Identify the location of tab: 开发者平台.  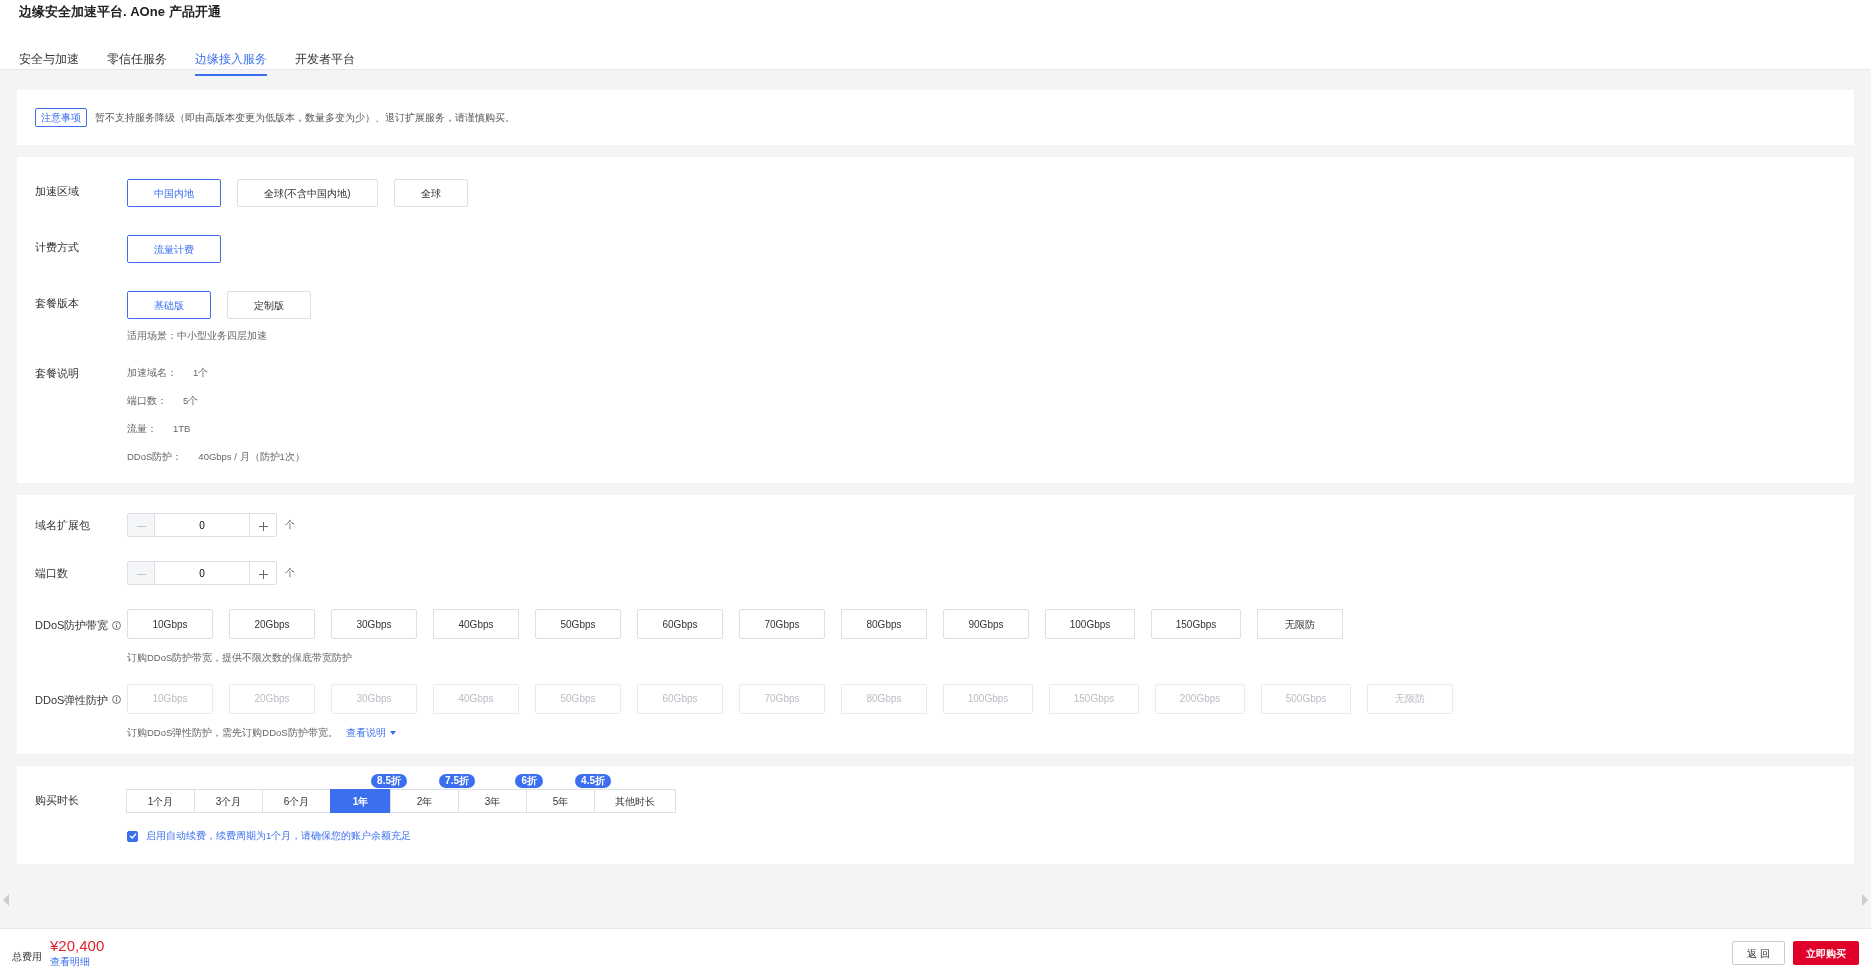
(325, 63).